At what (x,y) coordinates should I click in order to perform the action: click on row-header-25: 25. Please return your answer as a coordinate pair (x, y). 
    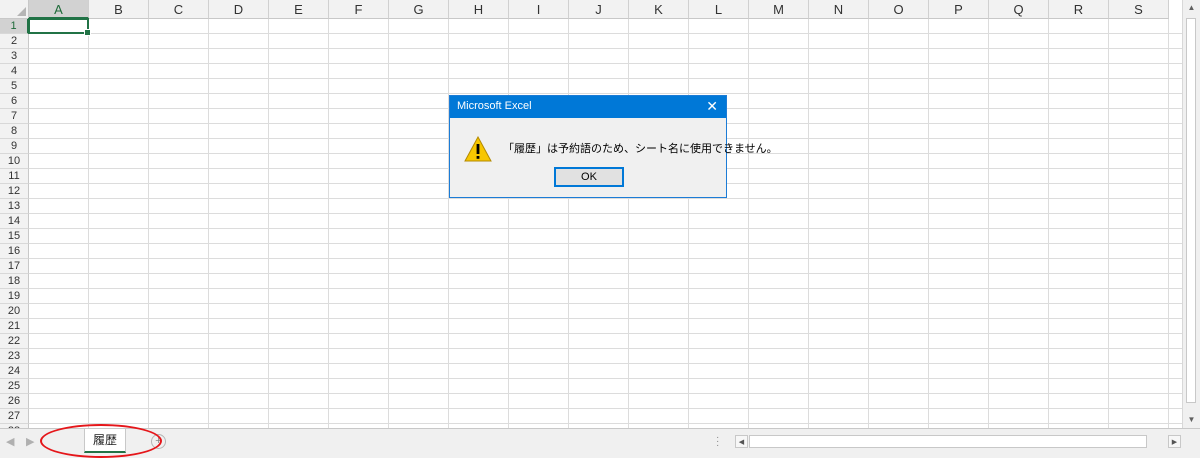
    Looking at the image, I should click on (14, 386).